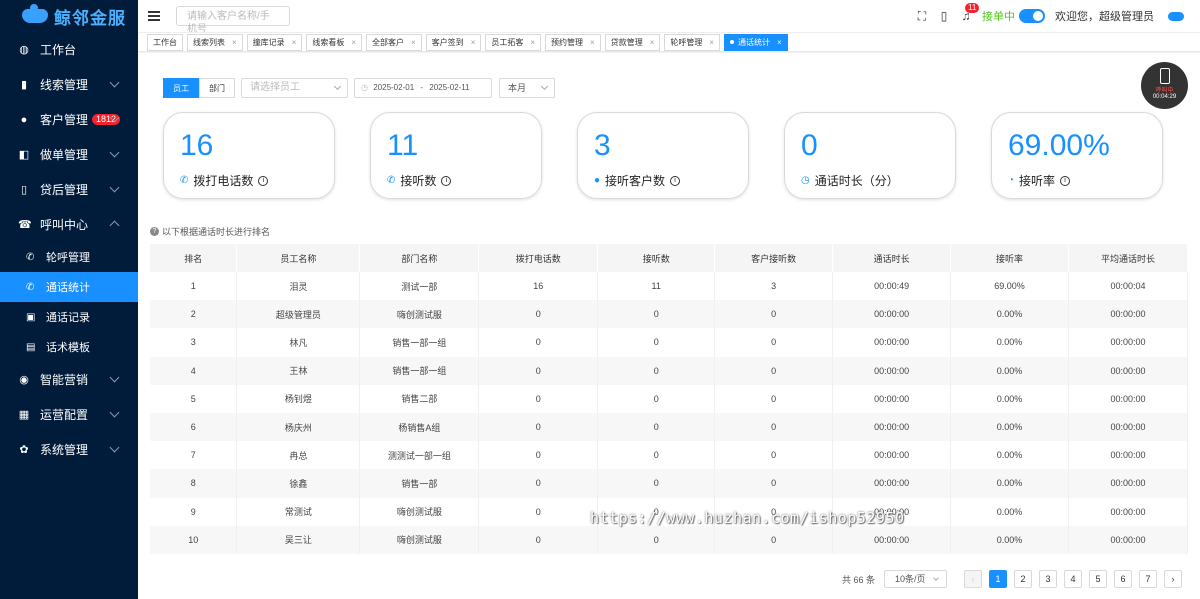  Describe the element at coordinates (69, 189) in the screenshot. I see `sidebar-item-post-loan: ▯ 贷后管理` at that location.